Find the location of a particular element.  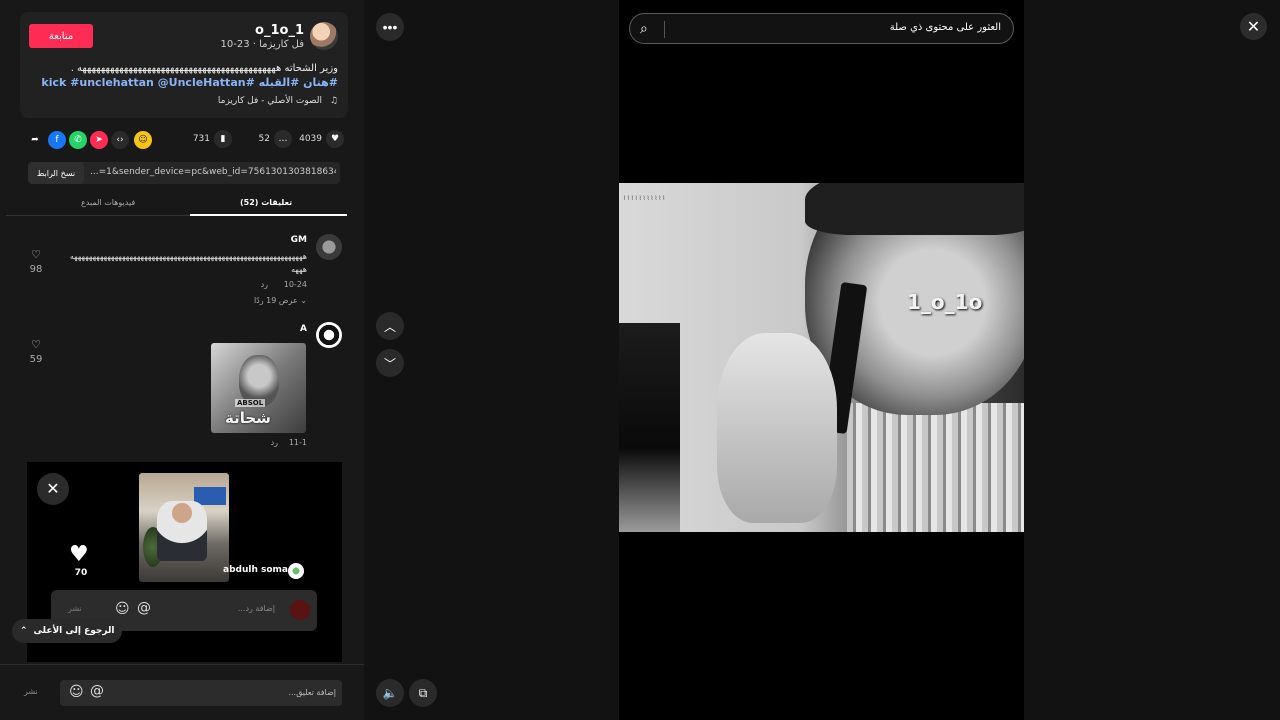

back-to-top-label: الرجوع إلى الأعلى is located at coordinates (74, 631).